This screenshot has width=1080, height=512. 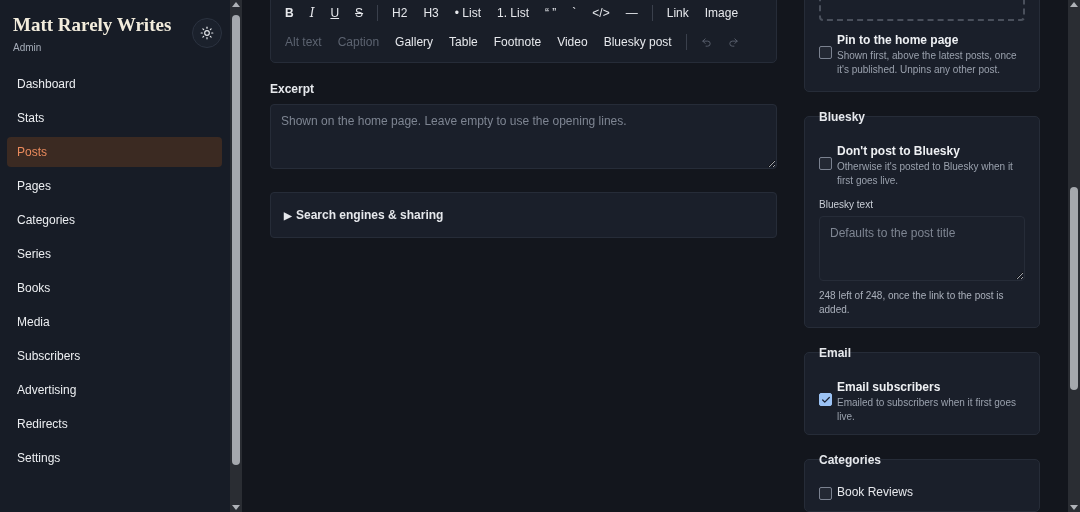 I want to click on option-label: Pin to the home page, so click(x=898, y=40).